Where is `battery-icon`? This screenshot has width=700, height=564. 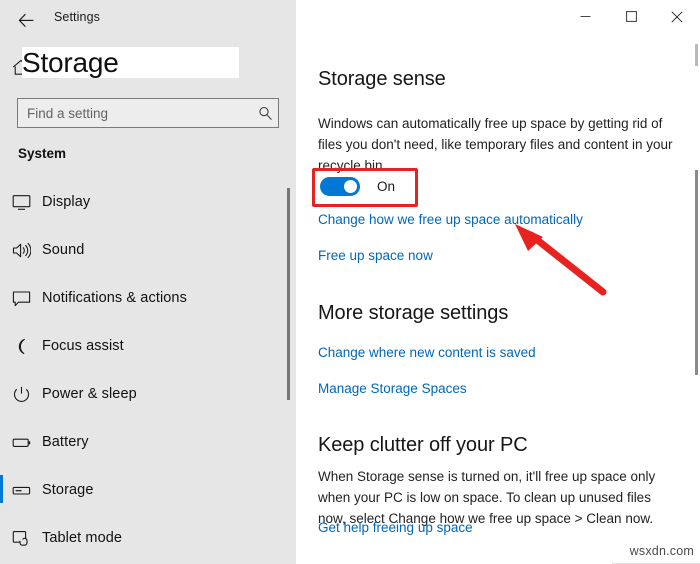
battery-icon is located at coordinates (21, 442).